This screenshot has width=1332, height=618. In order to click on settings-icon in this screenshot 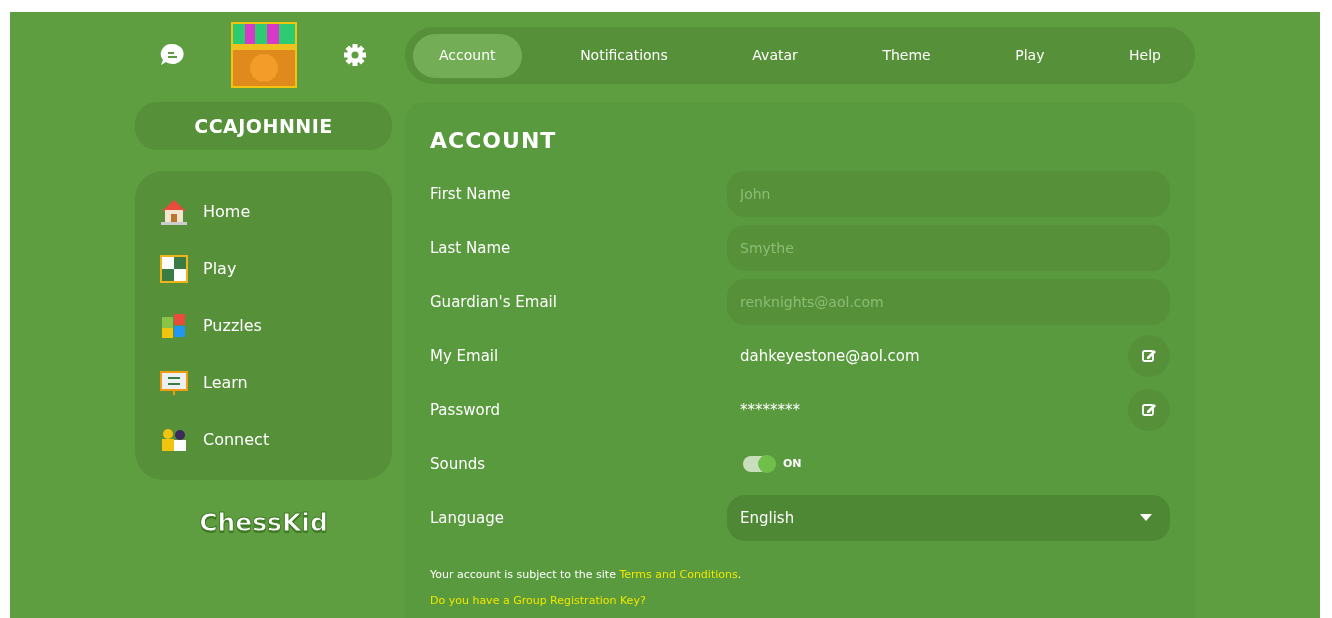, I will do `click(355, 55)`.